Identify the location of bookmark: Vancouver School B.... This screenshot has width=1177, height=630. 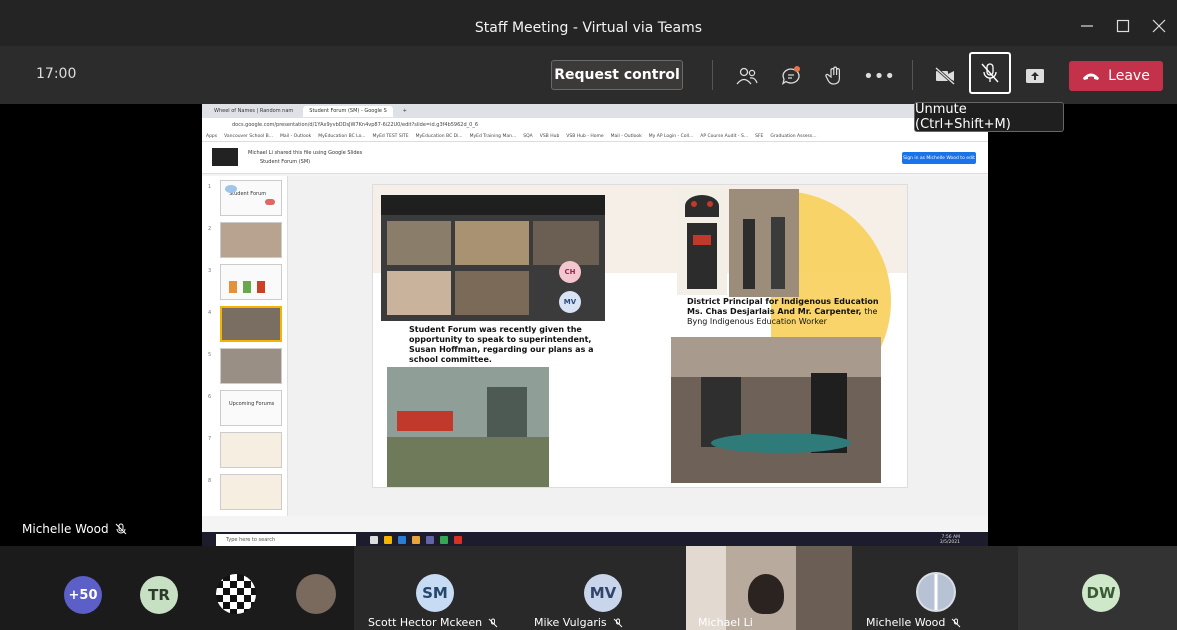
(248, 136).